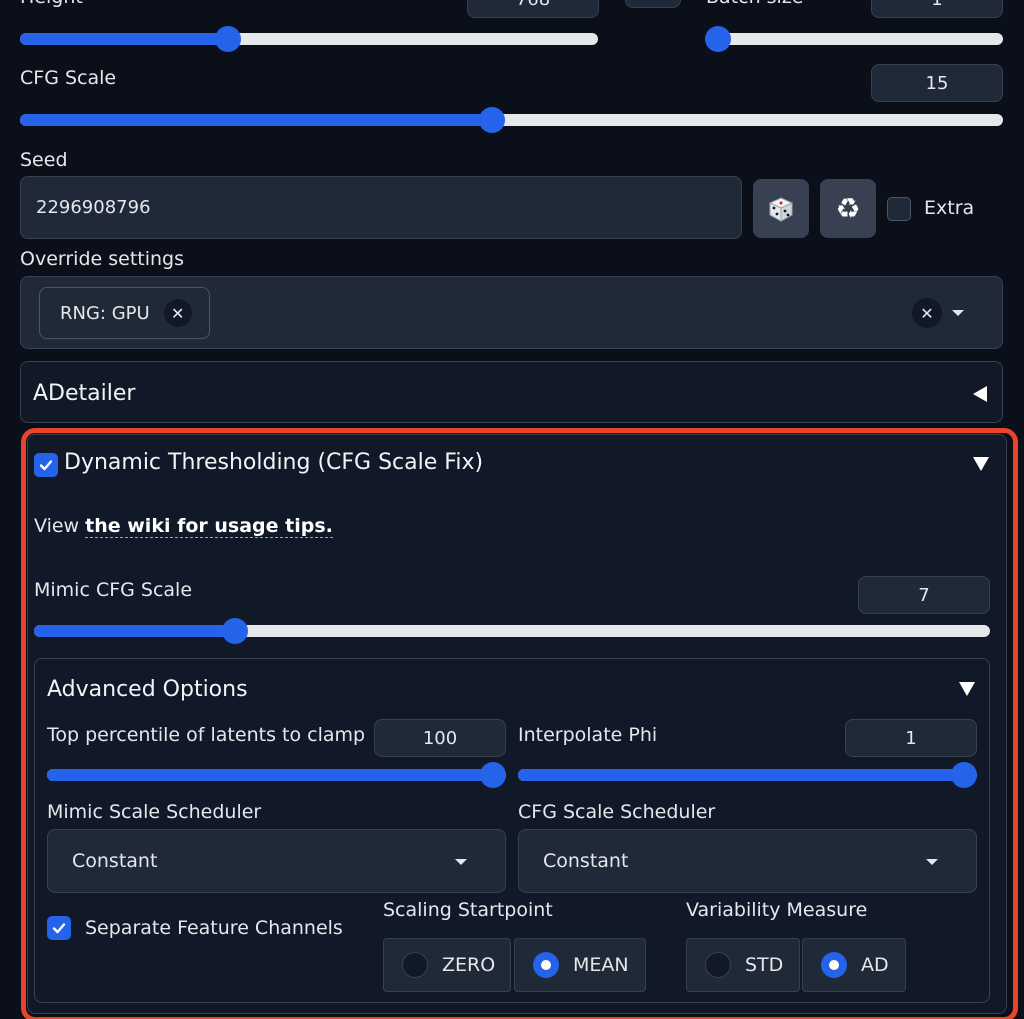 This screenshot has height=1019, width=1024. Describe the element at coordinates (154, 812) in the screenshot. I see `mimic-scheduler-label: Mimic Scale Scheduler` at that location.